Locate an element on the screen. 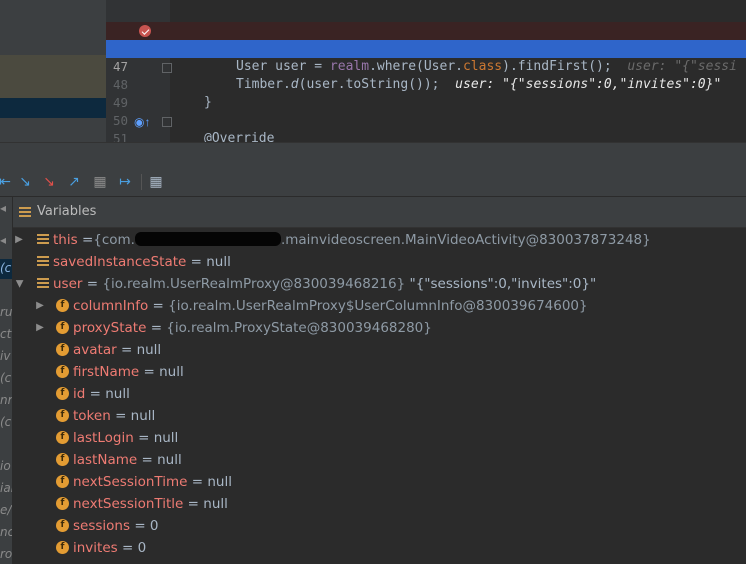  frames-panel: ◂ ◂ (c ru ct iv (c nr (c io iar e/ nc ro is located at coordinates (6, 380).